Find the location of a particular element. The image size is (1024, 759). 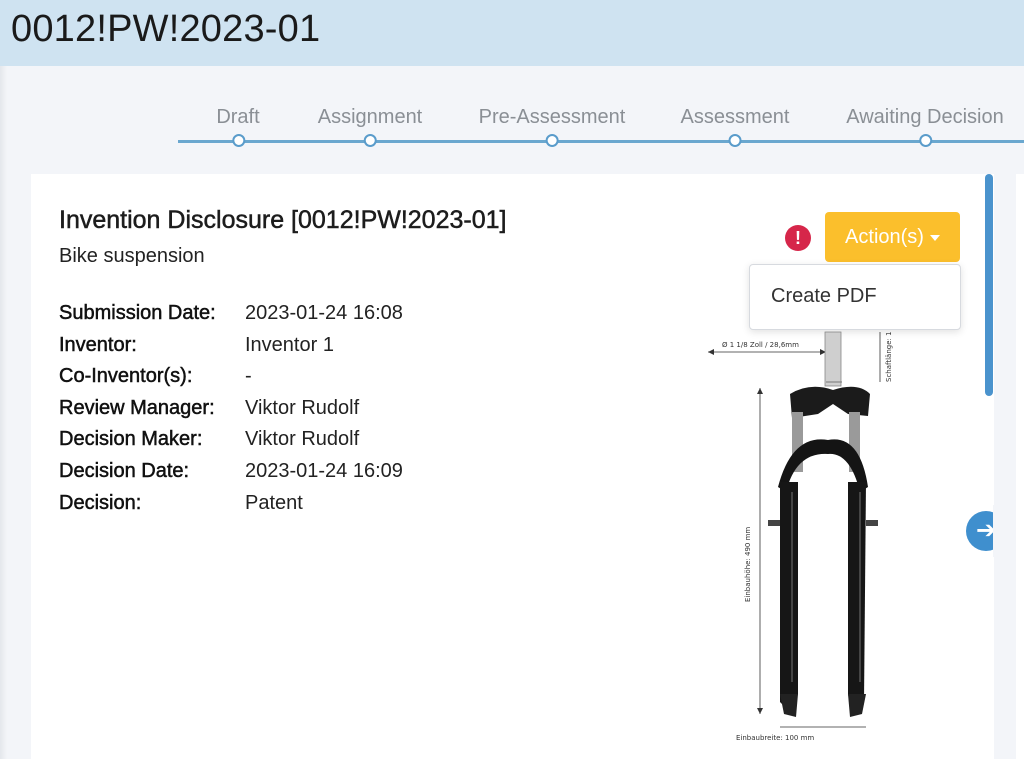

step-label: Pre-Assessment is located at coordinates (552, 117).